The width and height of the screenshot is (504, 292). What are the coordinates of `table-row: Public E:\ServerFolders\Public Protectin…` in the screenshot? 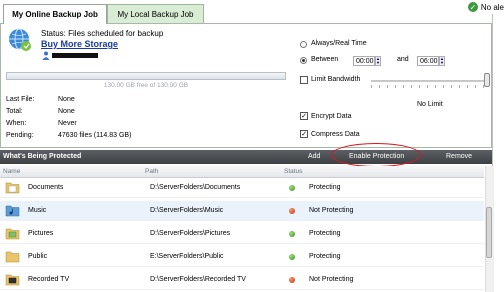 It's located at (242, 257).